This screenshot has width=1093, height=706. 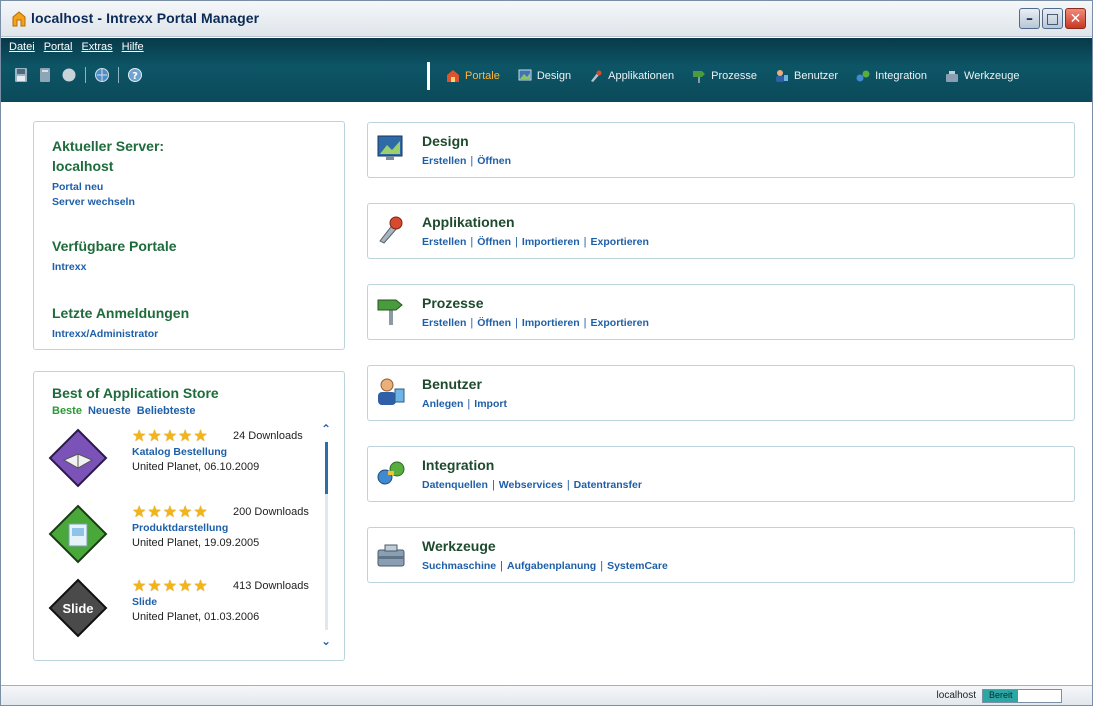 What do you see at coordinates (554, 76) in the screenshot?
I see `tab-label: Design` at bounding box center [554, 76].